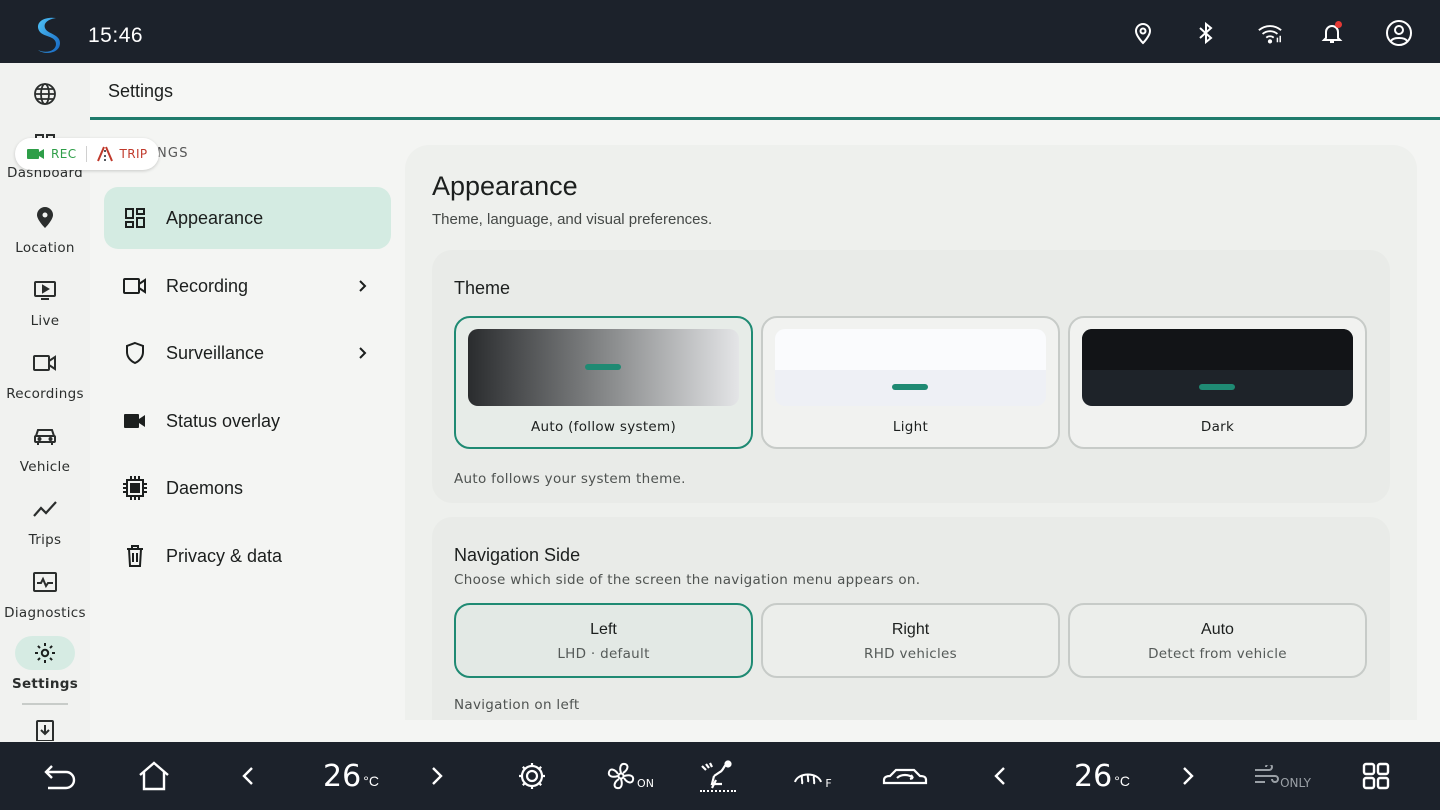 Image resolution: width=1440 pixels, height=810 pixels. I want to click on menu-item-surveillance: Surveillance, so click(247, 353).